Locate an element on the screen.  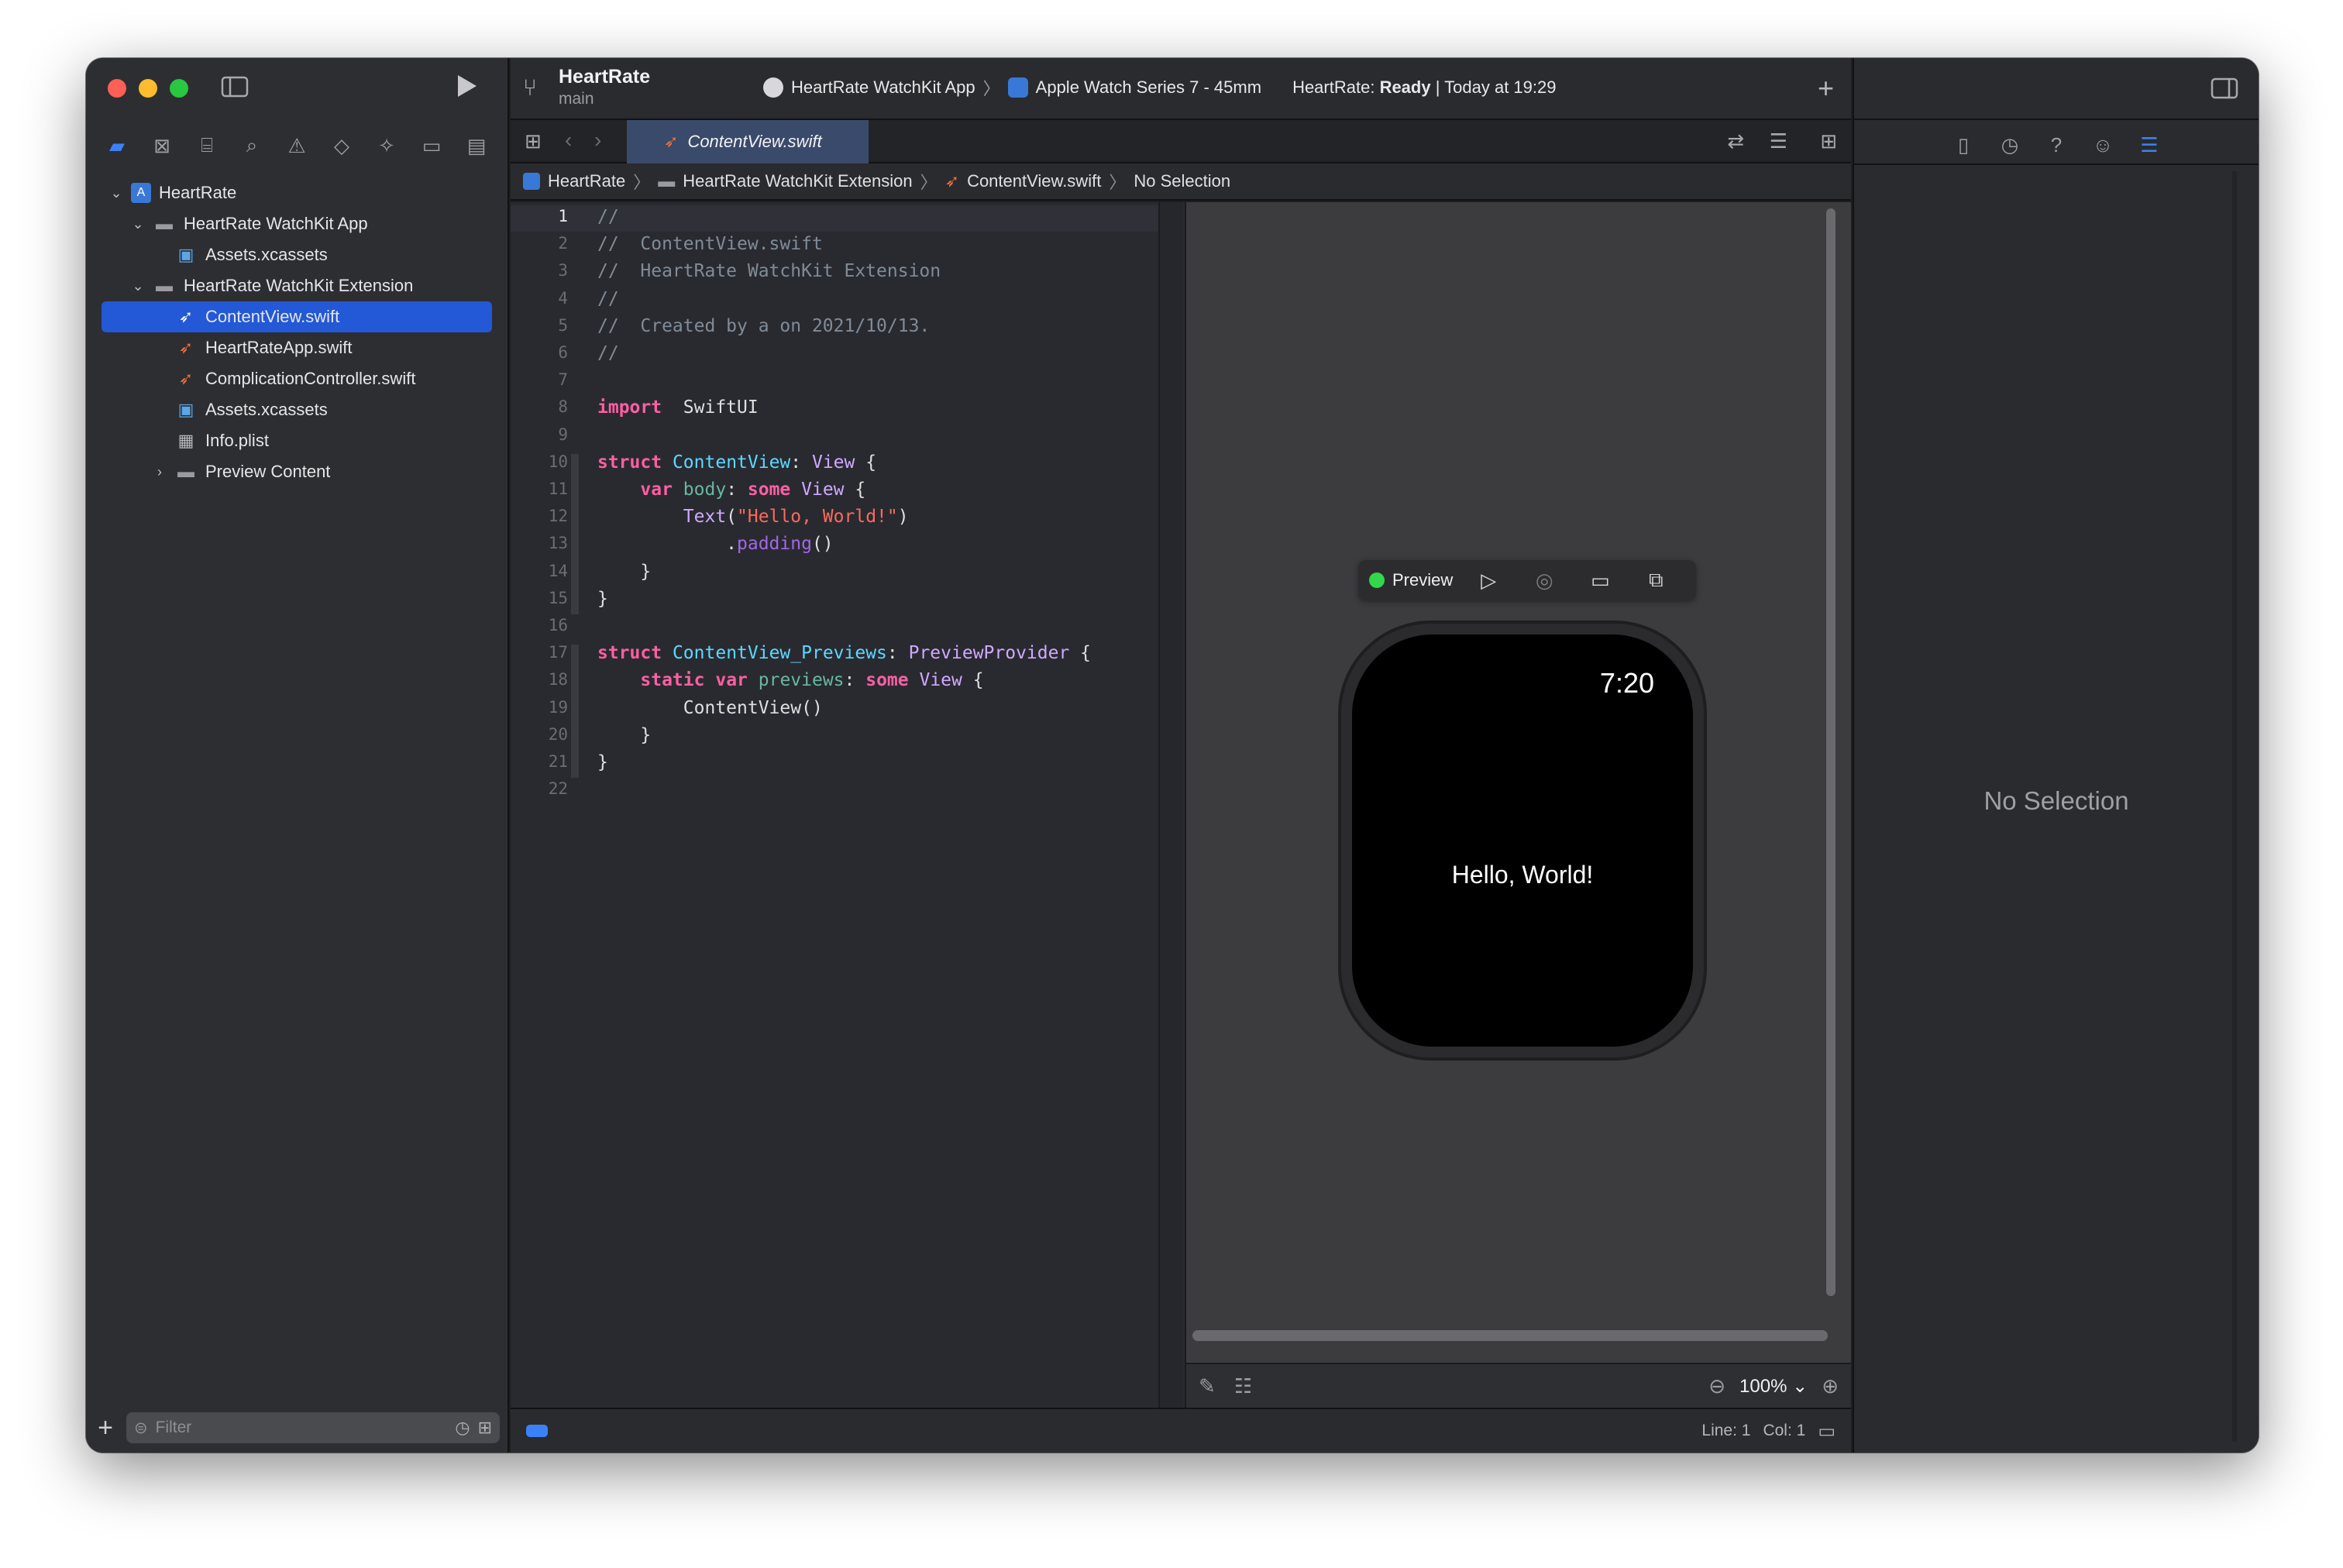
code-line: static var previews: some View { is located at coordinates (790, 680).